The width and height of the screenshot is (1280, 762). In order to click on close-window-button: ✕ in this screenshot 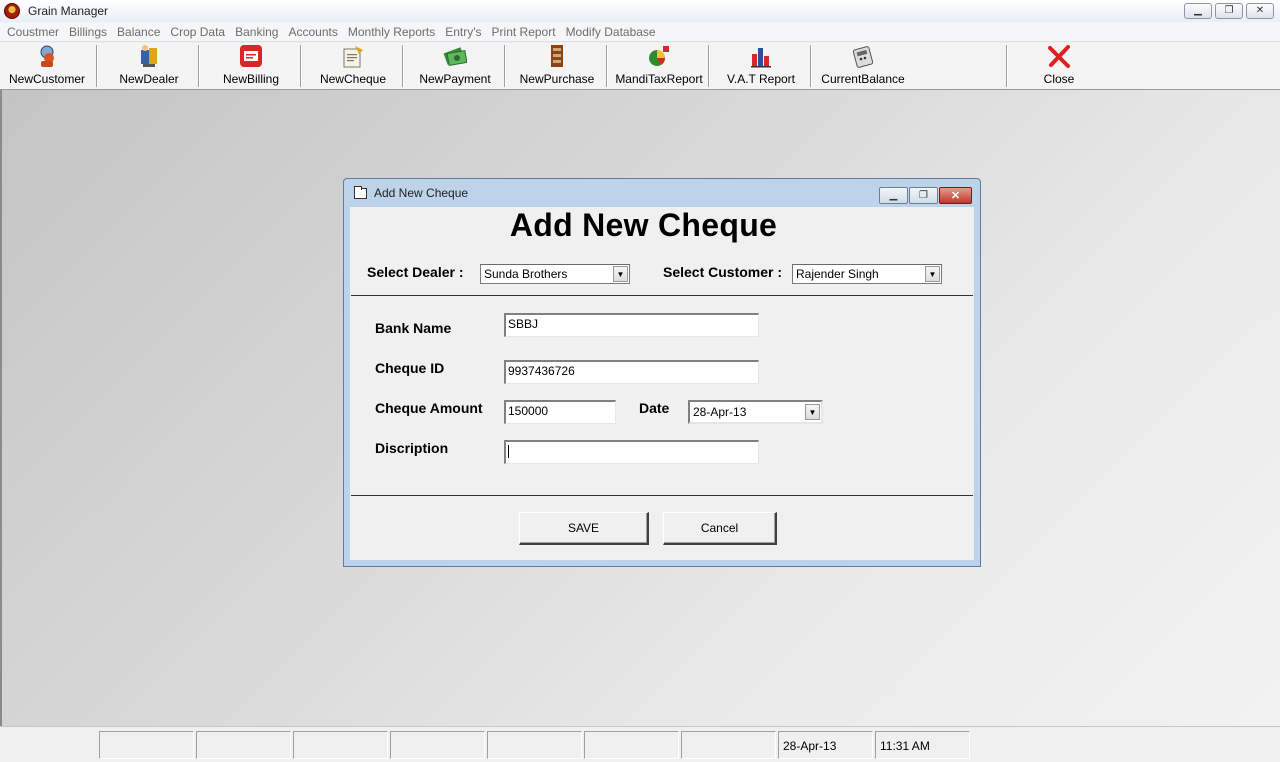, I will do `click(1260, 11)`.